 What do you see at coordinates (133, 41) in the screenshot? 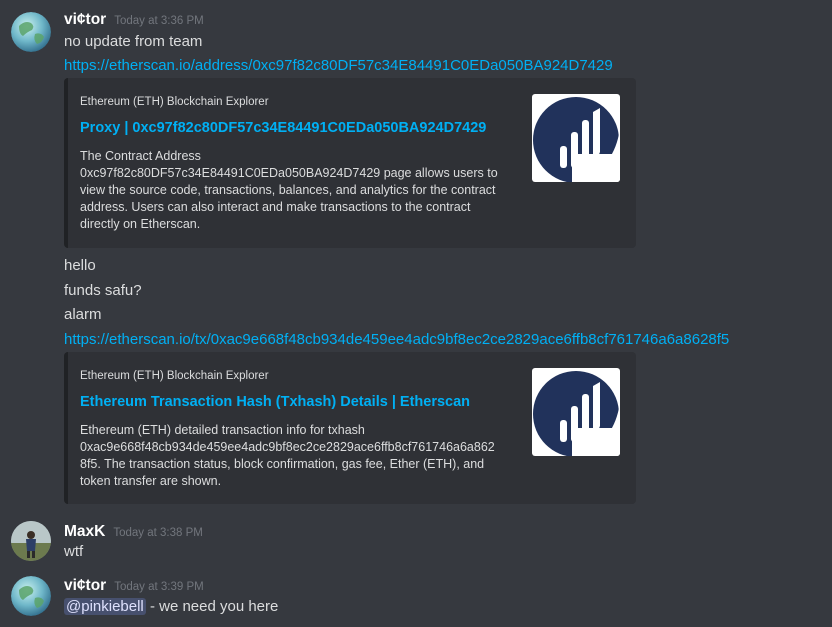
I see `message-text: no update from team` at bounding box center [133, 41].